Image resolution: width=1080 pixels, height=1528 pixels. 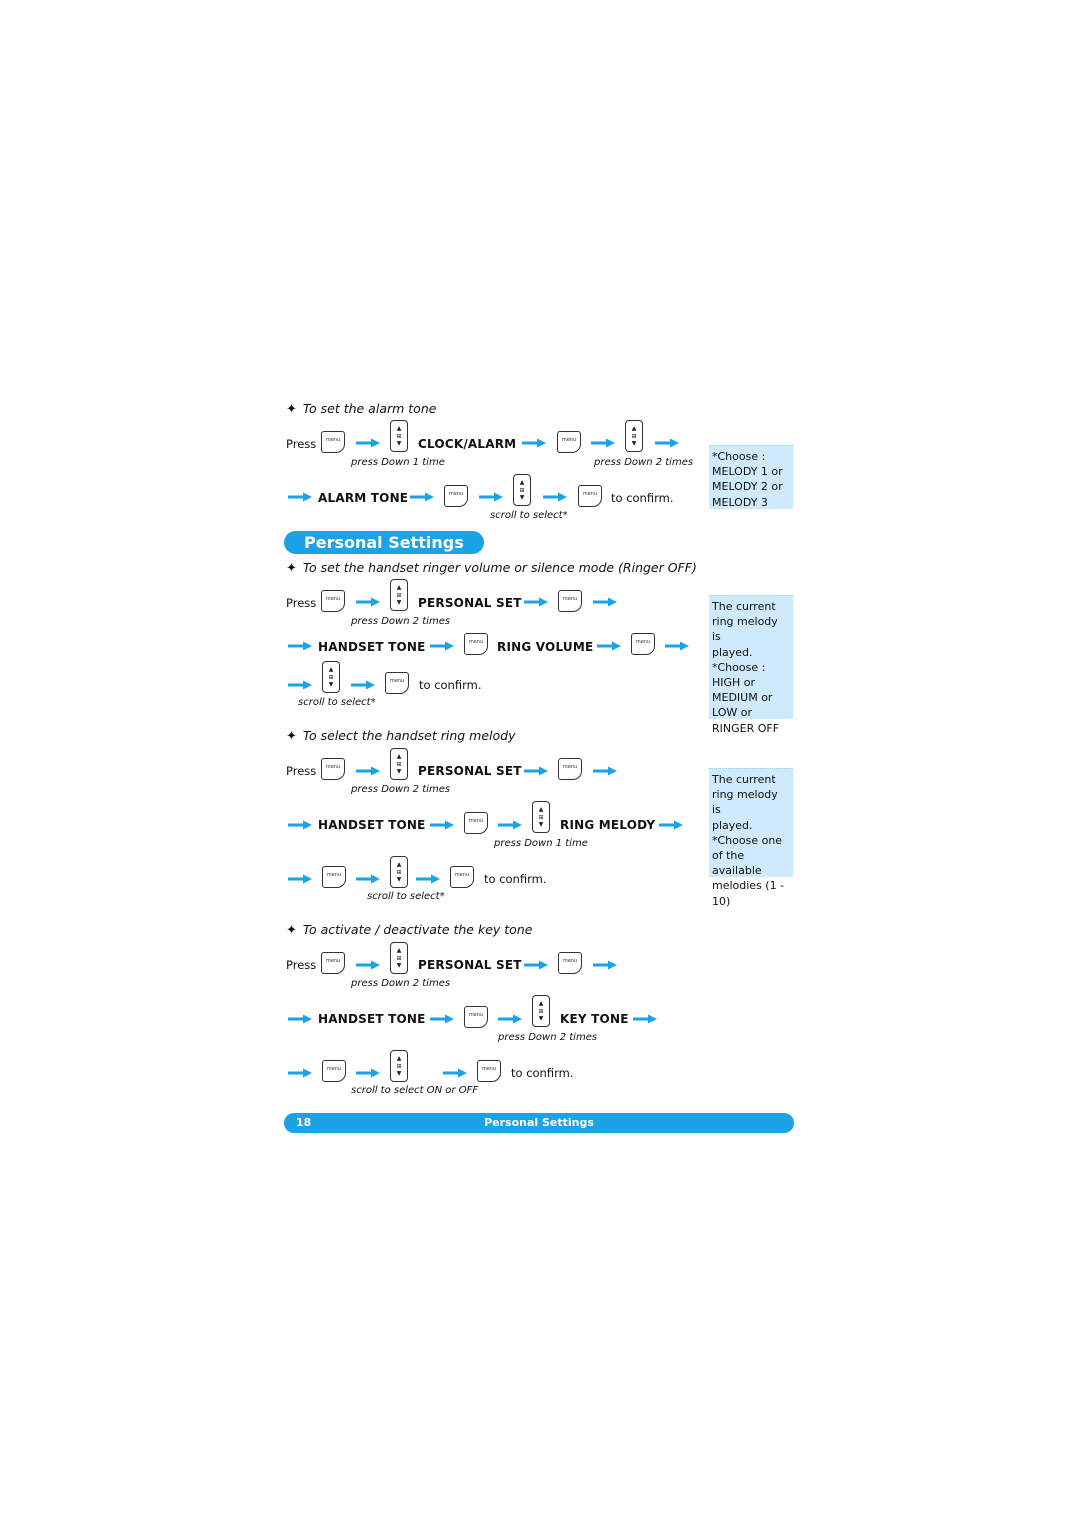 What do you see at coordinates (747, 487) in the screenshot?
I see `info-line: MELODY 2 or` at bounding box center [747, 487].